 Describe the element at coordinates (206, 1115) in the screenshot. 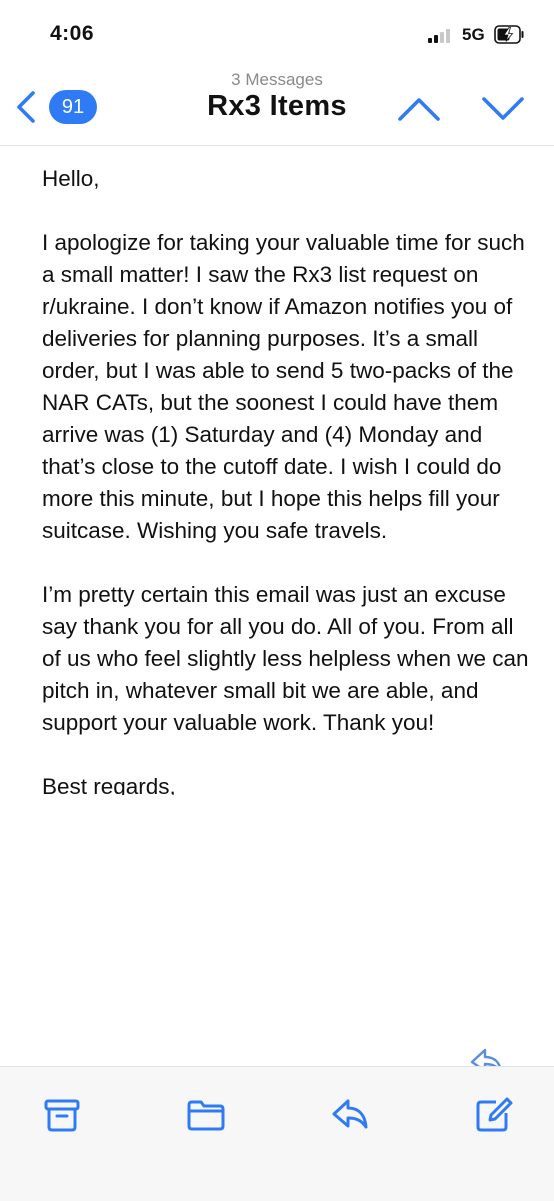

I see `folder-icon` at that location.